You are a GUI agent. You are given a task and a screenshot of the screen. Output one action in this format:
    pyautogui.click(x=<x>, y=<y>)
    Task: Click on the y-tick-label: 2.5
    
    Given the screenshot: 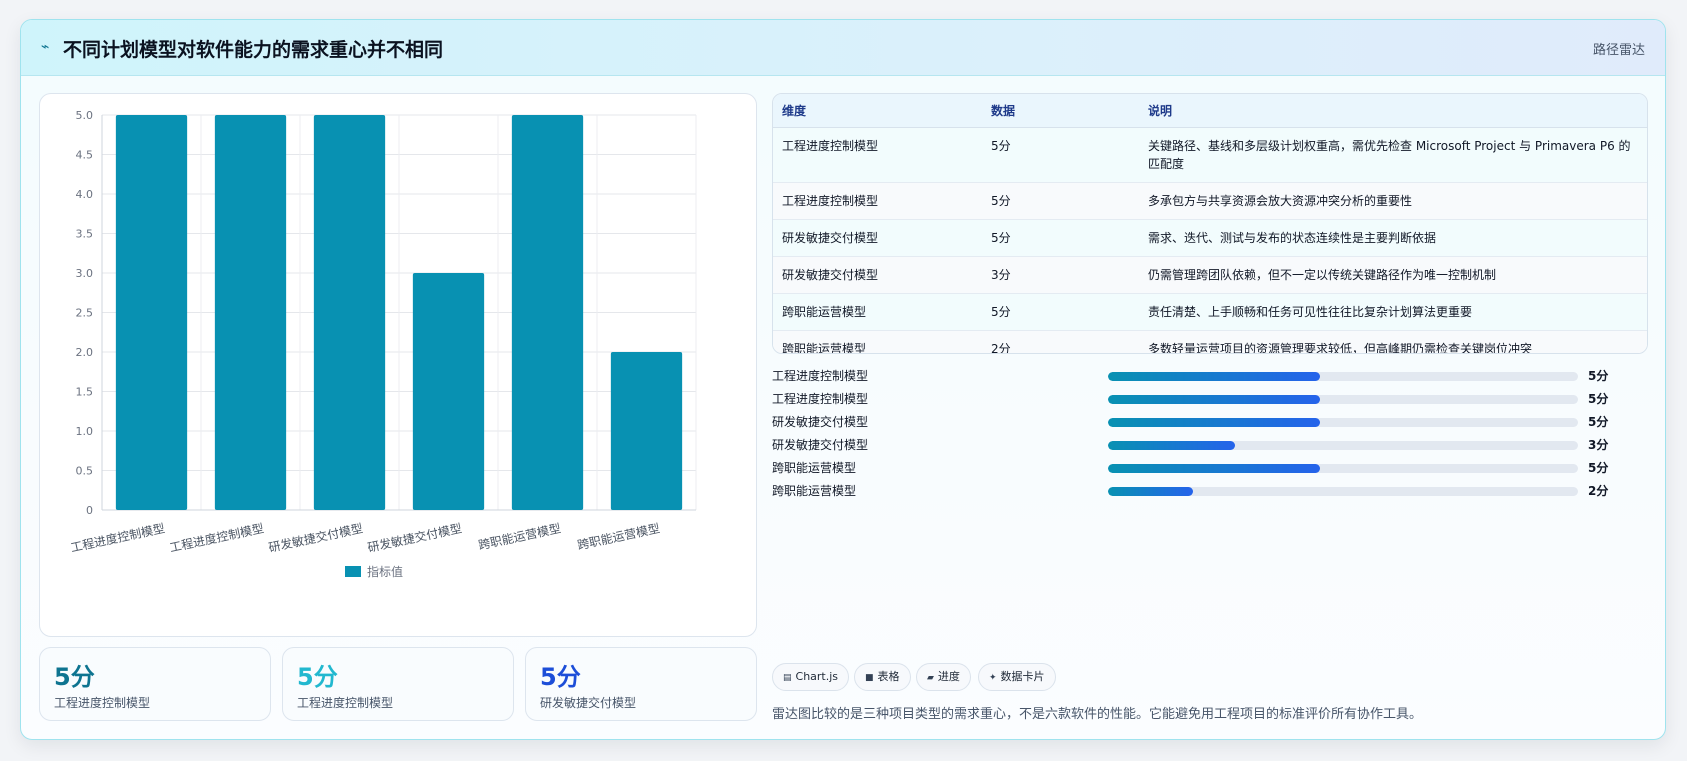 What is the action you would take?
    pyautogui.click(x=85, y=313)
    